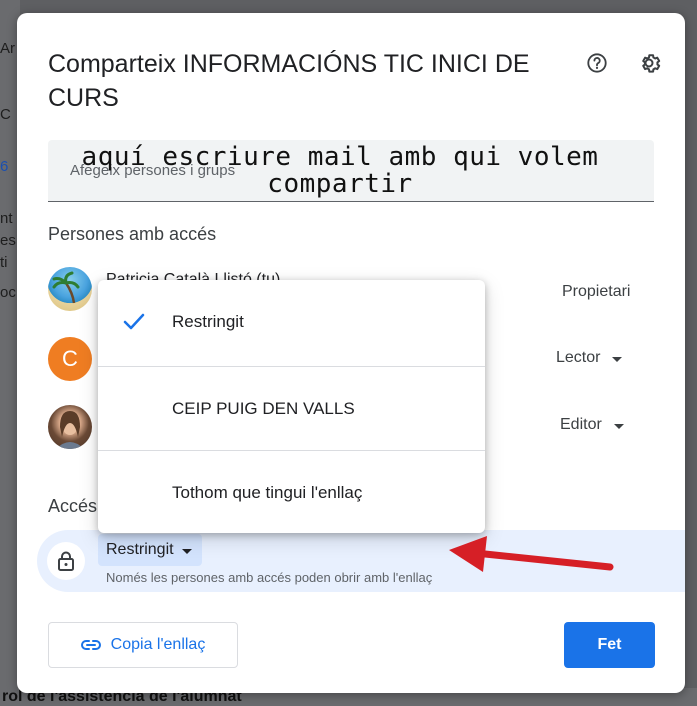 This screenshot has height=706, width=697. I want to click on menu-item-label: Tothom que tingui l'enllaç, so click(267, 492).